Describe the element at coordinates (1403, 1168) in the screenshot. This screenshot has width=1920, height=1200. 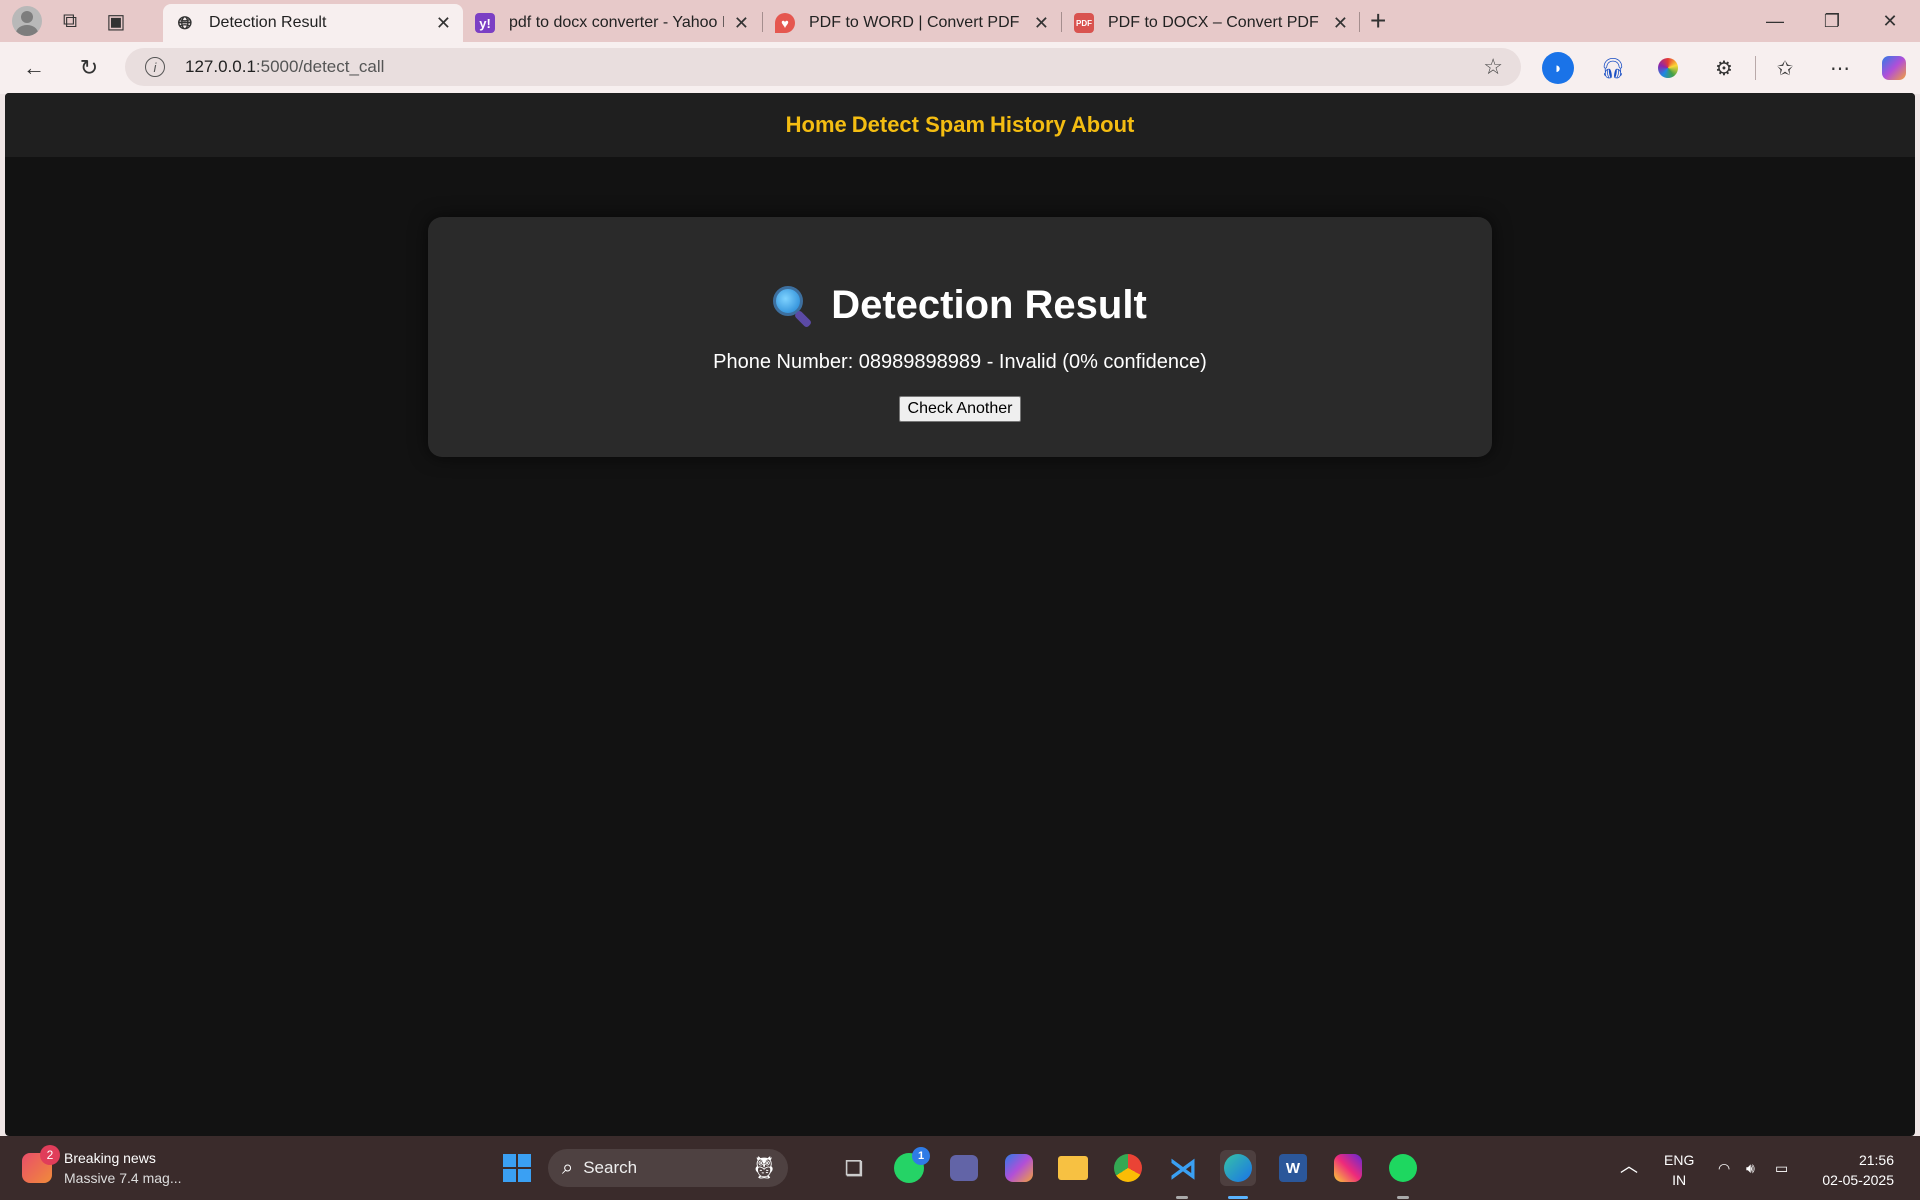
I see `spotify-icon` at that location.